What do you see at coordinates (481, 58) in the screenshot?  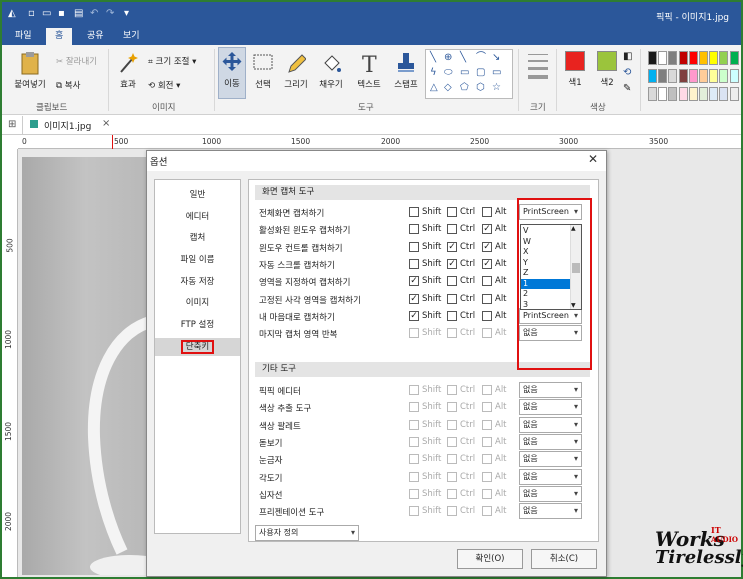 I see `curve-shape-icon: ⌒` at bounding box center [481, 58].